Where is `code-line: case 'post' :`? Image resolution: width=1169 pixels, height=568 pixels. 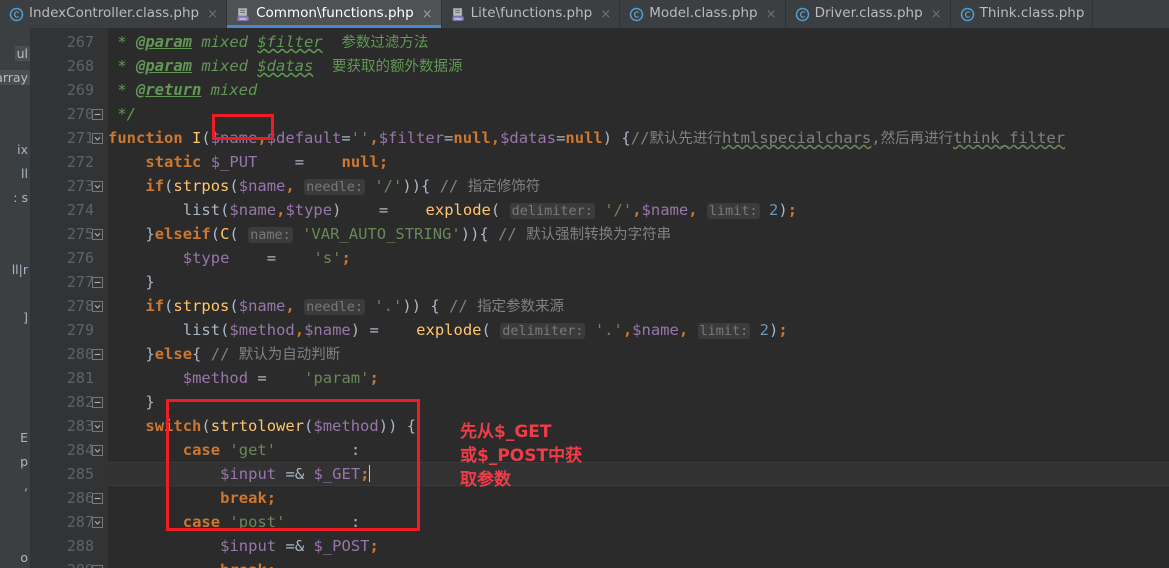
code-line: case 'post' : is located at coordinates (234, 522).